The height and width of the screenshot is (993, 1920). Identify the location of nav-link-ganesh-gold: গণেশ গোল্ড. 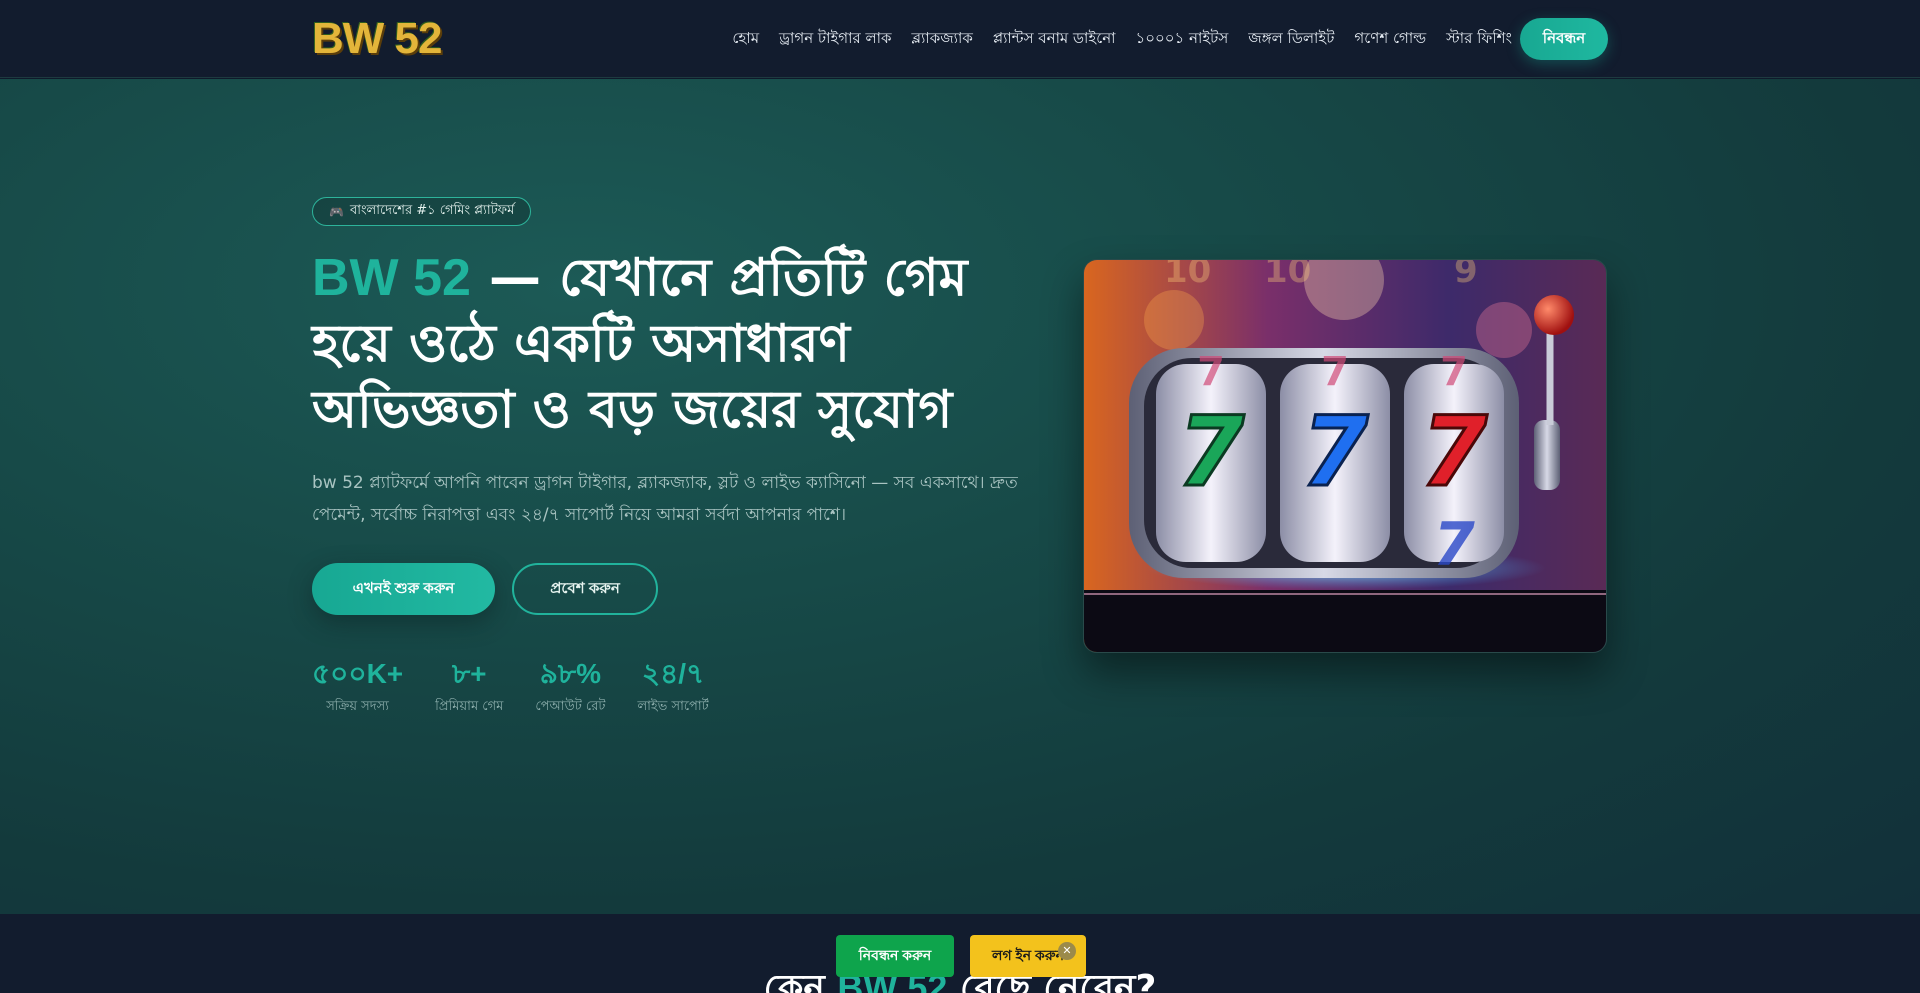
(1390, 39).